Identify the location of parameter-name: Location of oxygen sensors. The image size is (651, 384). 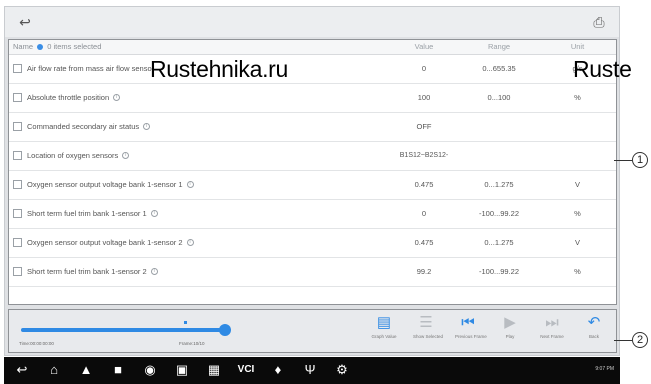
(73, 155).